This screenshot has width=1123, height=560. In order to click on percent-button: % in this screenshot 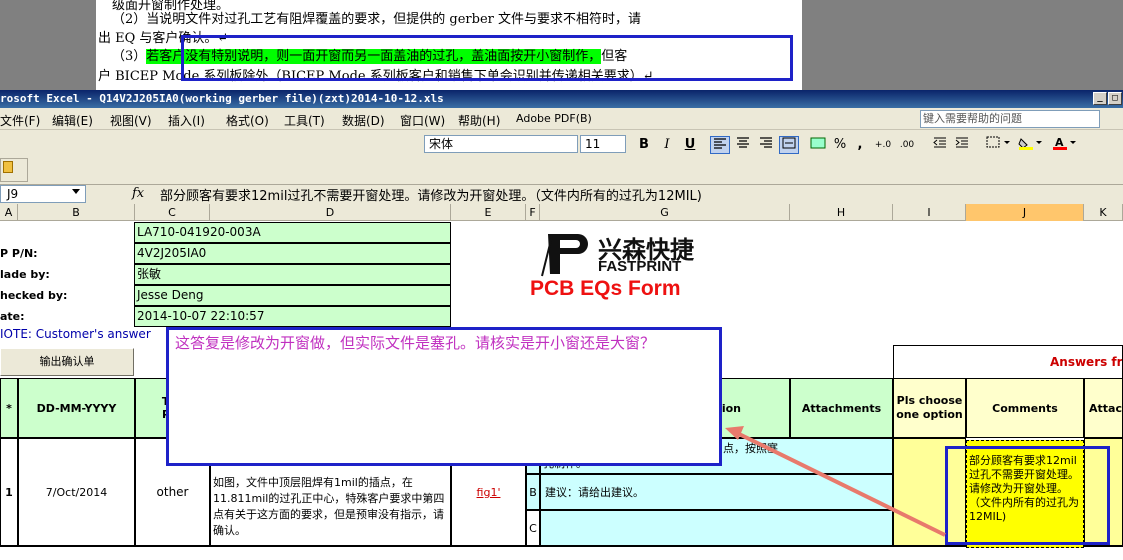, I will do `click(840, 145)`.